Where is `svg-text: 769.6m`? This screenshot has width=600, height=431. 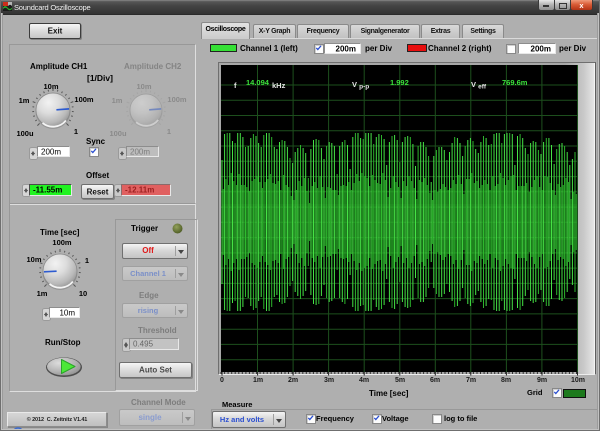
svg-text: 769.6m is located at coordinates (515, 82).